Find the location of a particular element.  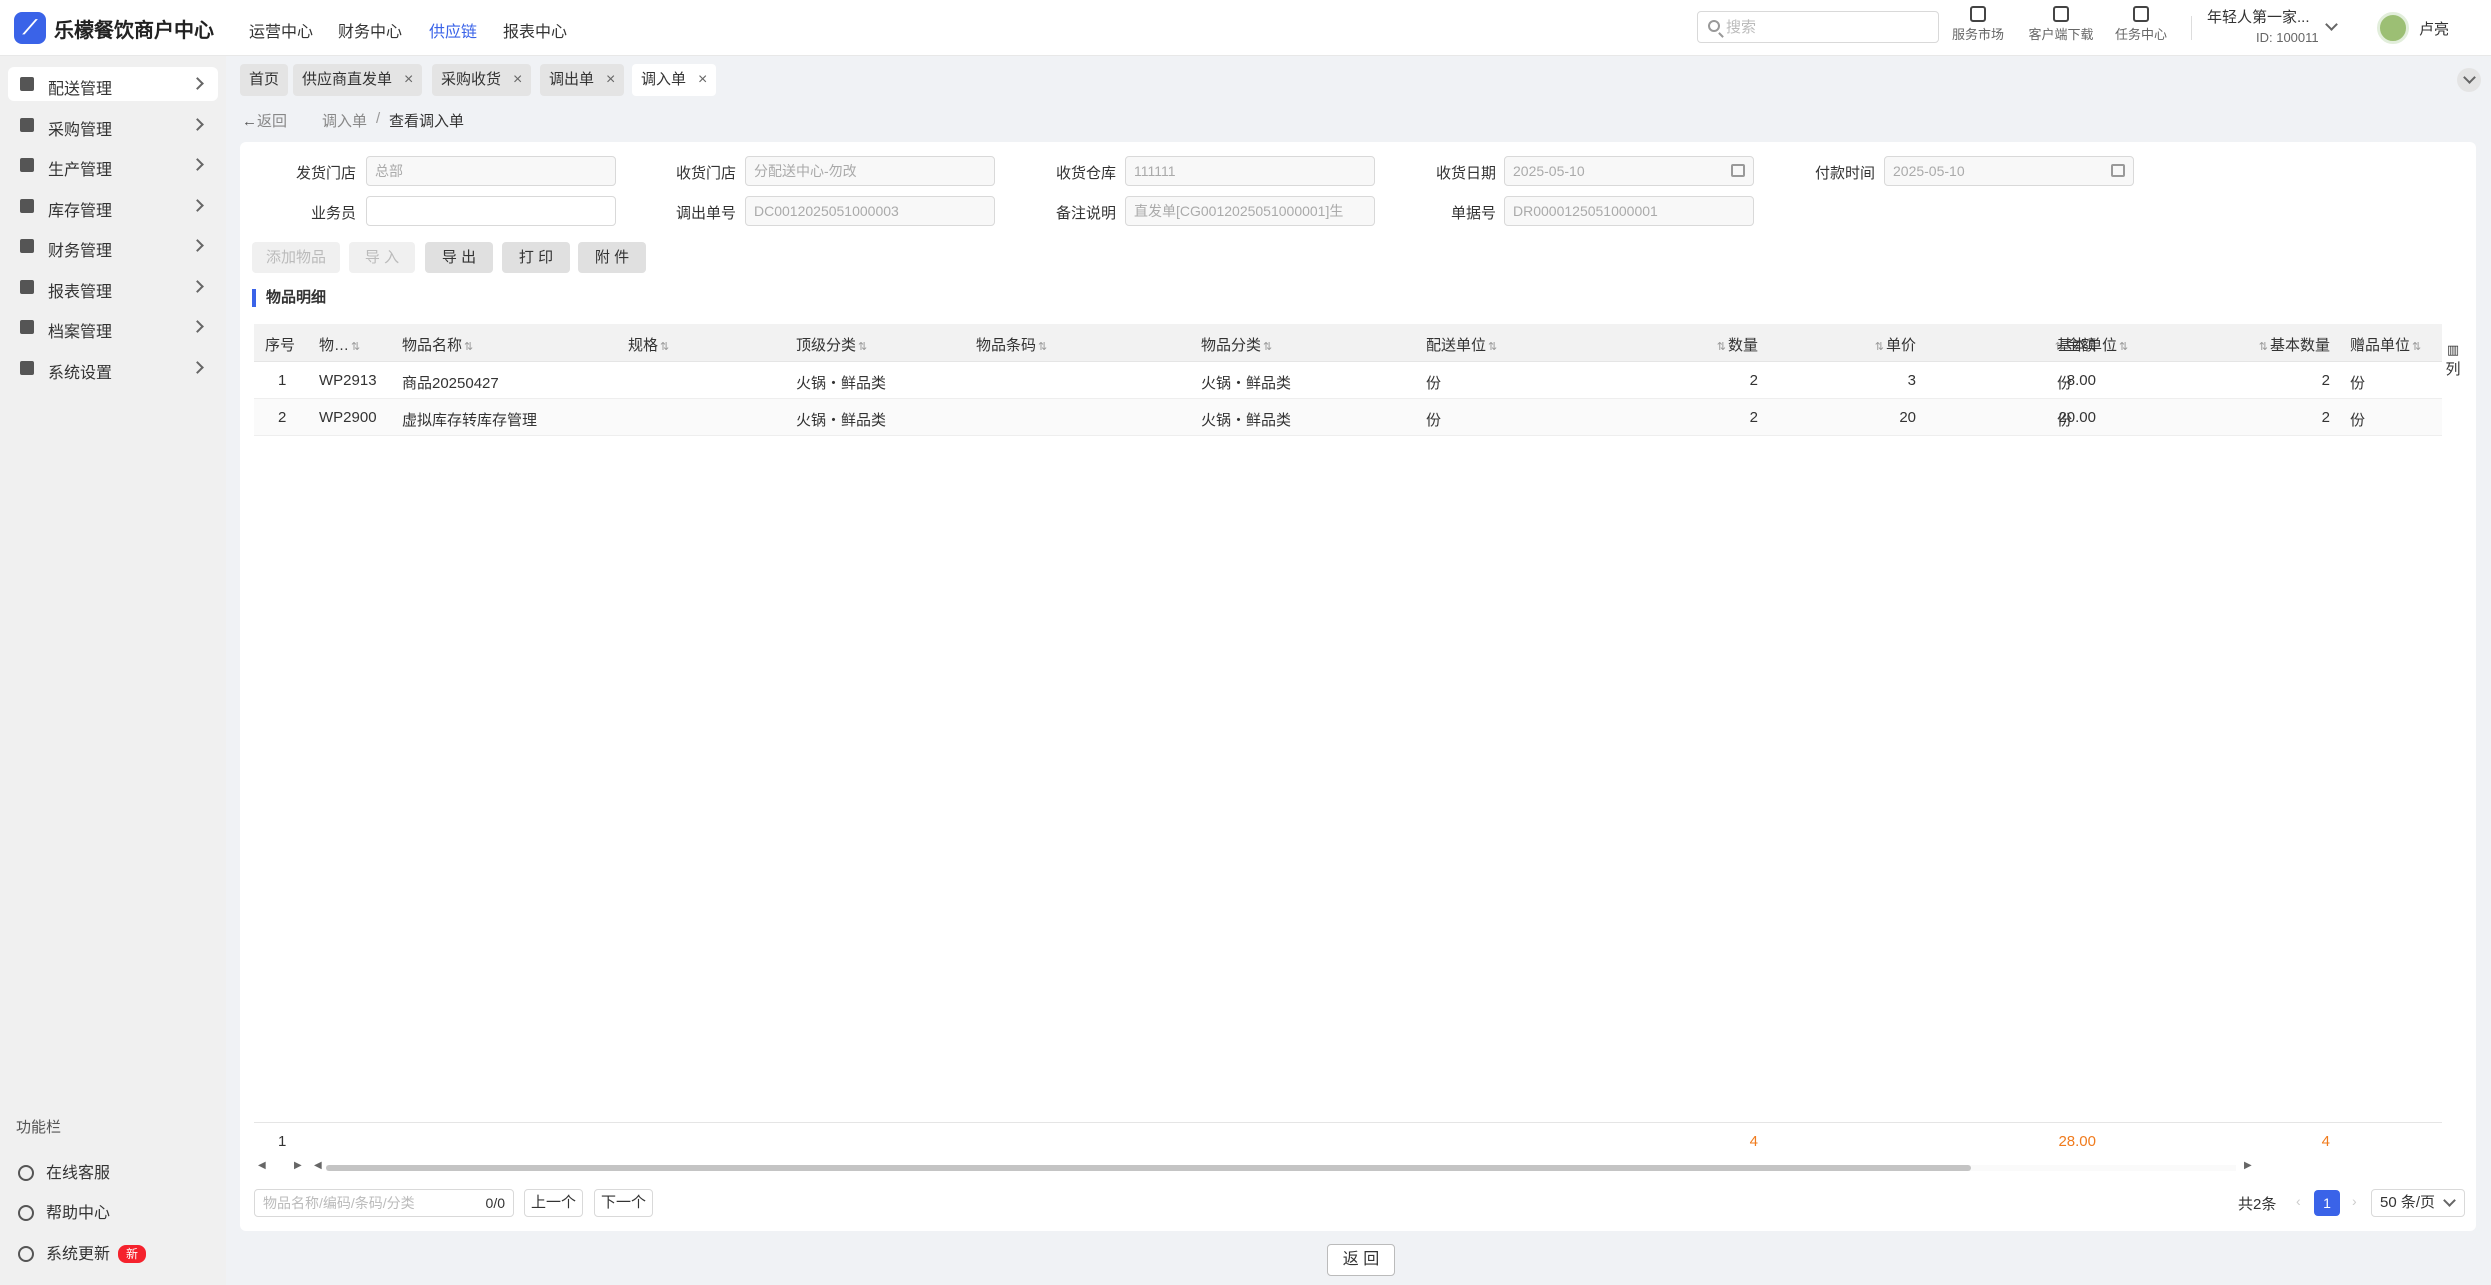

avatar is located at coordinates (2393, 28).